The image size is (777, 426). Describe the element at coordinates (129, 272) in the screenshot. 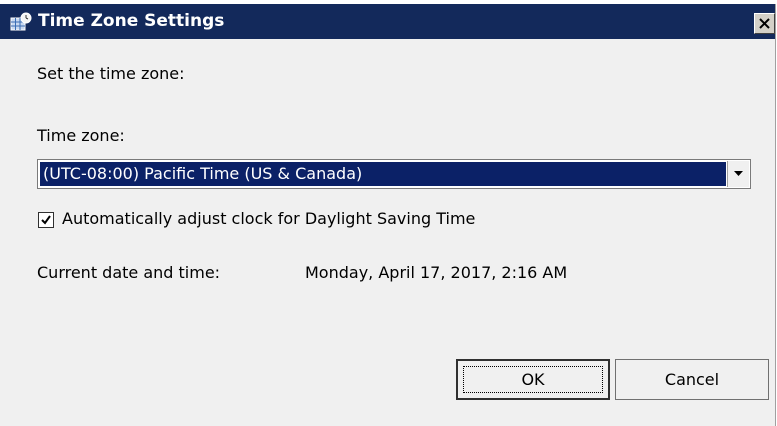

I see `current-datetime-label: Current date and time:` at that location.